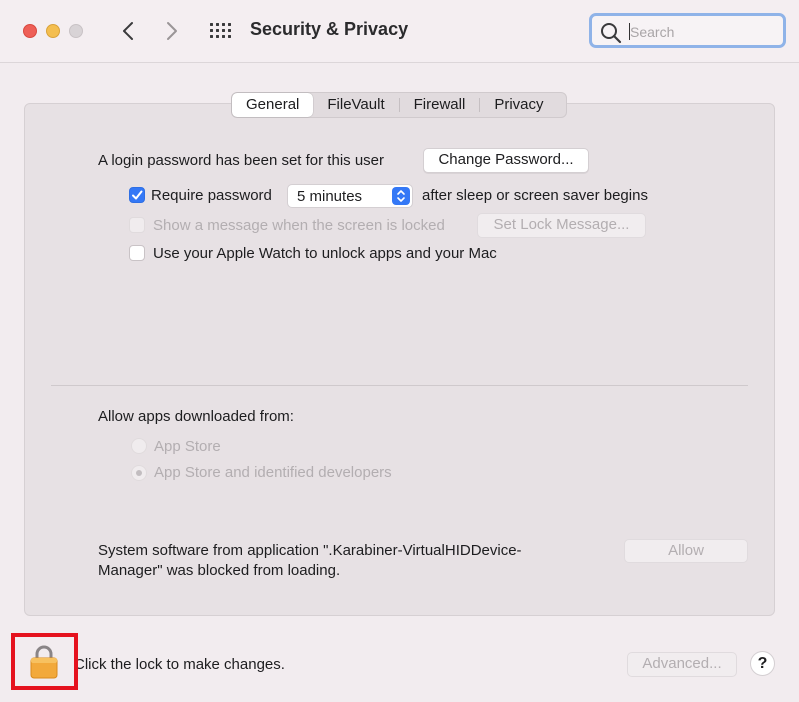 The image size is (799, 702). I want to click on tab-general: General, so click(273, 105).